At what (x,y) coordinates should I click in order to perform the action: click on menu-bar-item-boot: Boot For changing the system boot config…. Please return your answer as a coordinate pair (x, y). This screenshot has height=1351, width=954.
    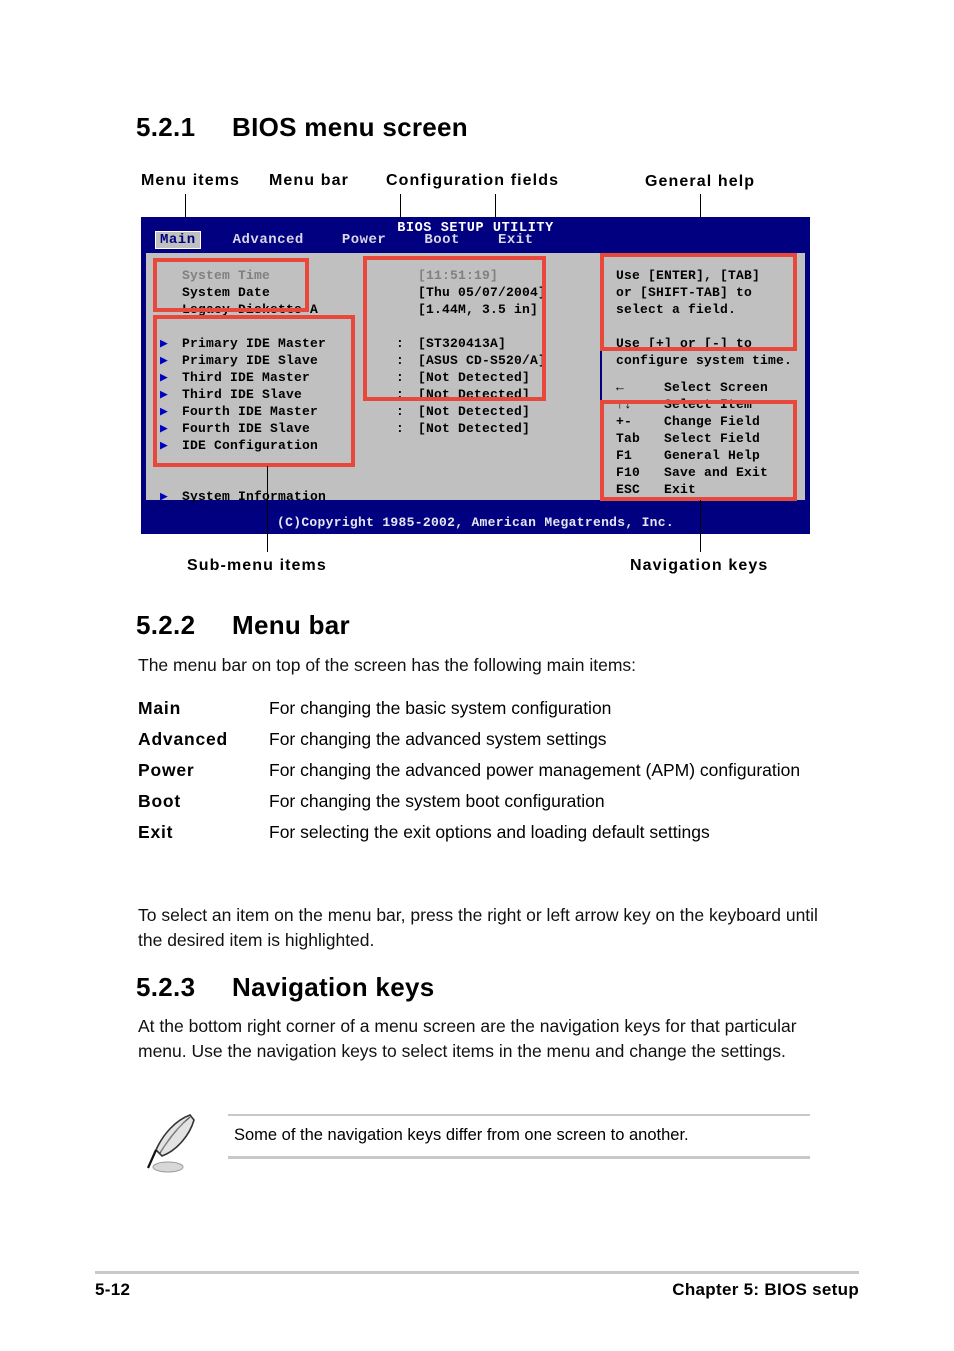
    Looking at the image, I should click on (483, 801).